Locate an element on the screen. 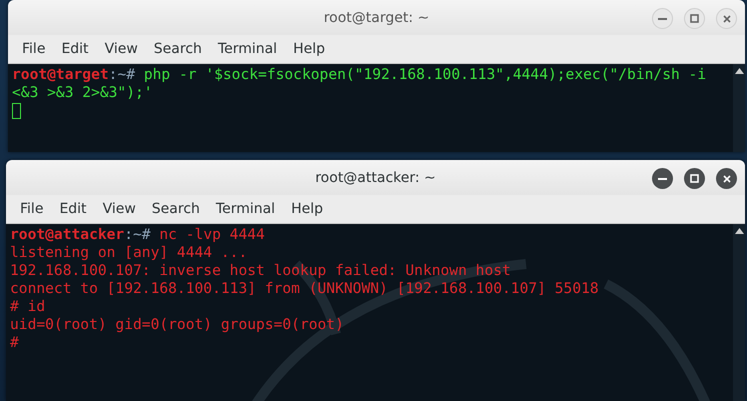 The height and width of the screenshot is (401, 747). output-line: # id is located at coordinates (28, 307).